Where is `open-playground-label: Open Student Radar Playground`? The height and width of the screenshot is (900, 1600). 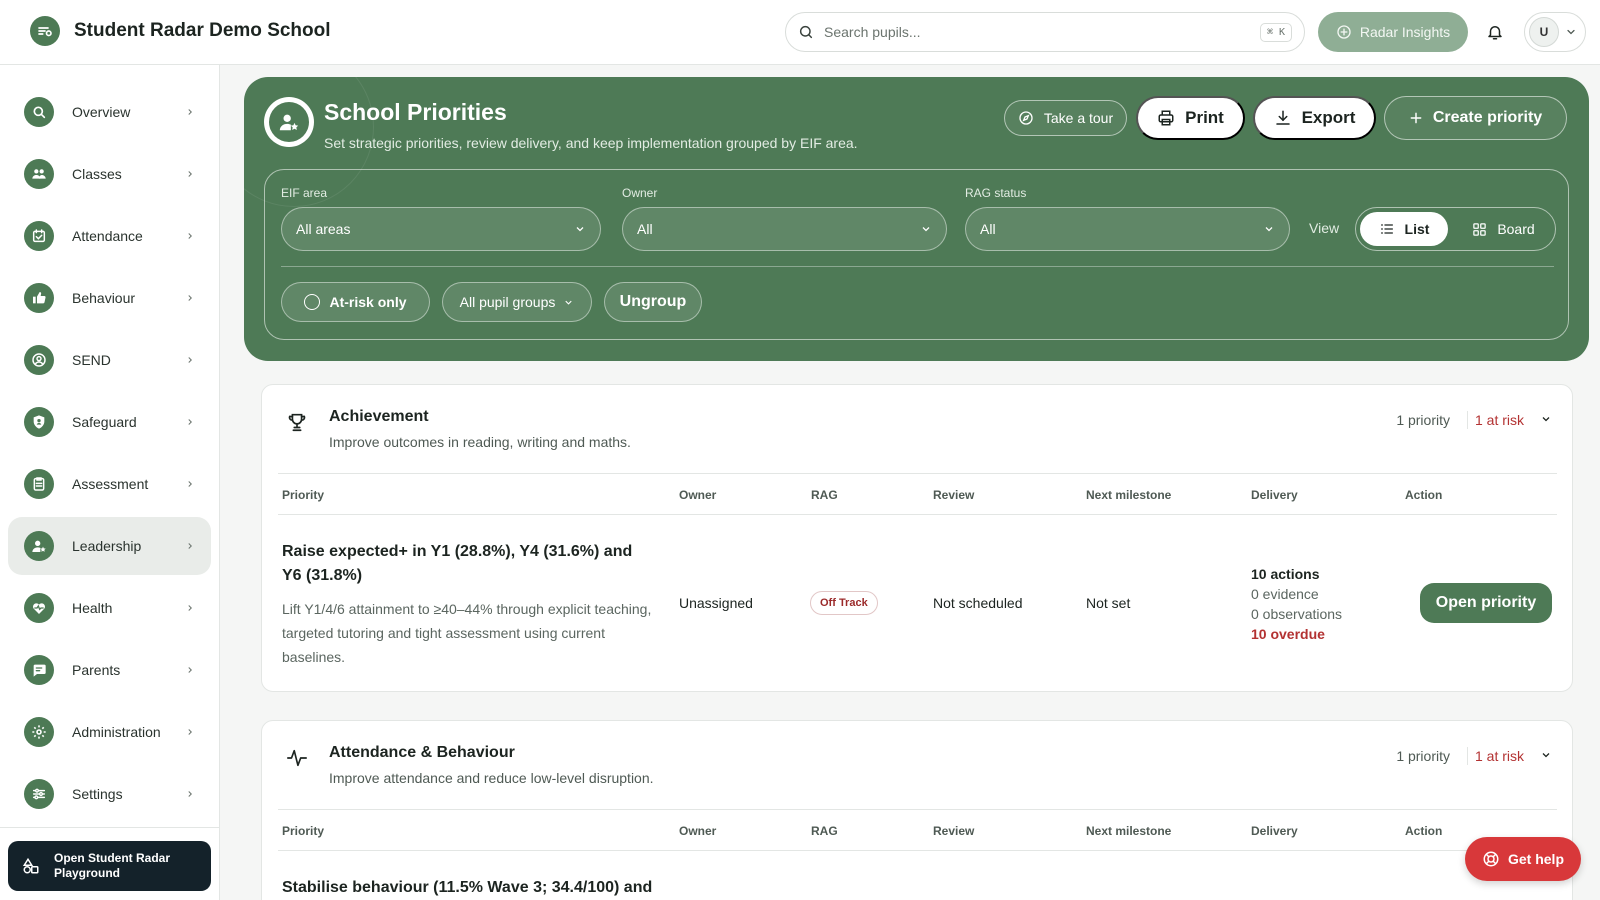 open-playground-label: Open Student Radar Playground is located at coordinates (112, 865).